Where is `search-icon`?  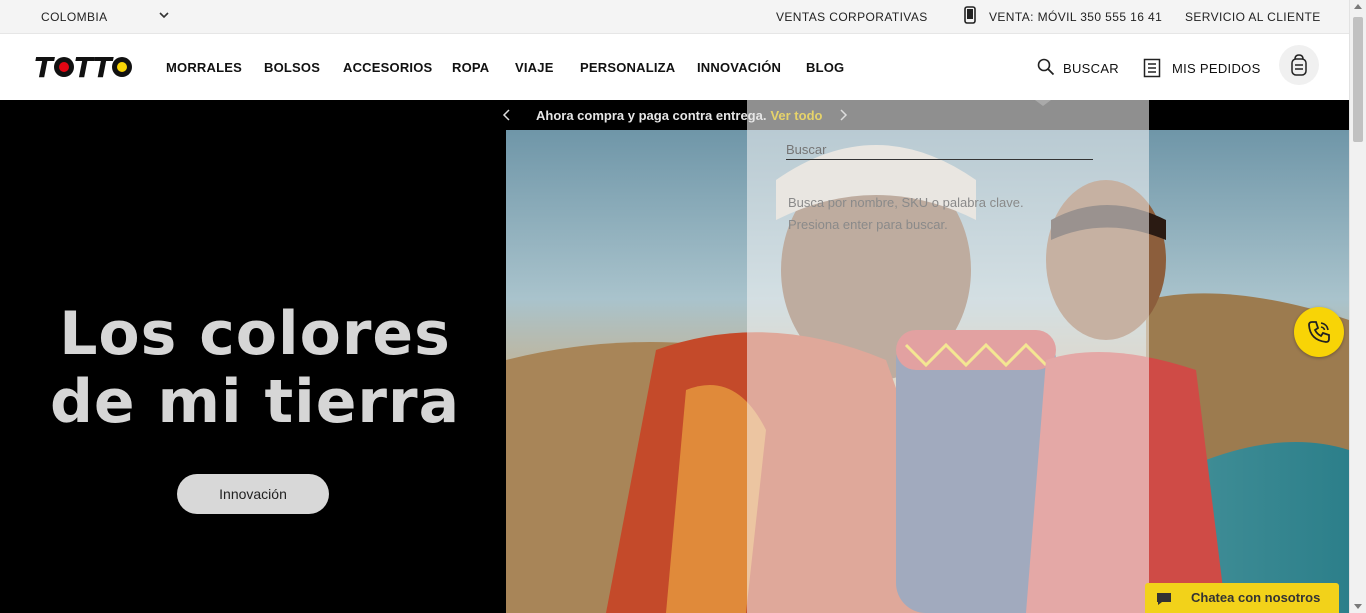 search-icon is located at coordinates (1046, 67).